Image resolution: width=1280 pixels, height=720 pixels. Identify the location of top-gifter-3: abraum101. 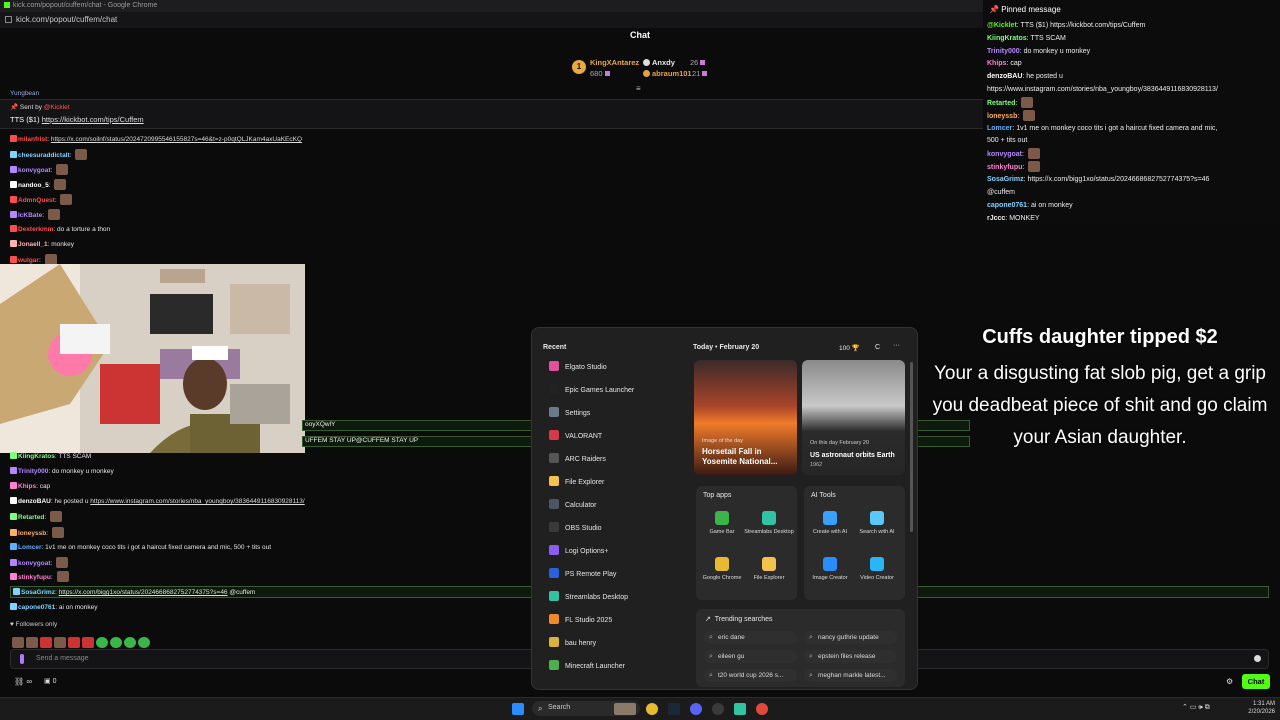
(667, 73).